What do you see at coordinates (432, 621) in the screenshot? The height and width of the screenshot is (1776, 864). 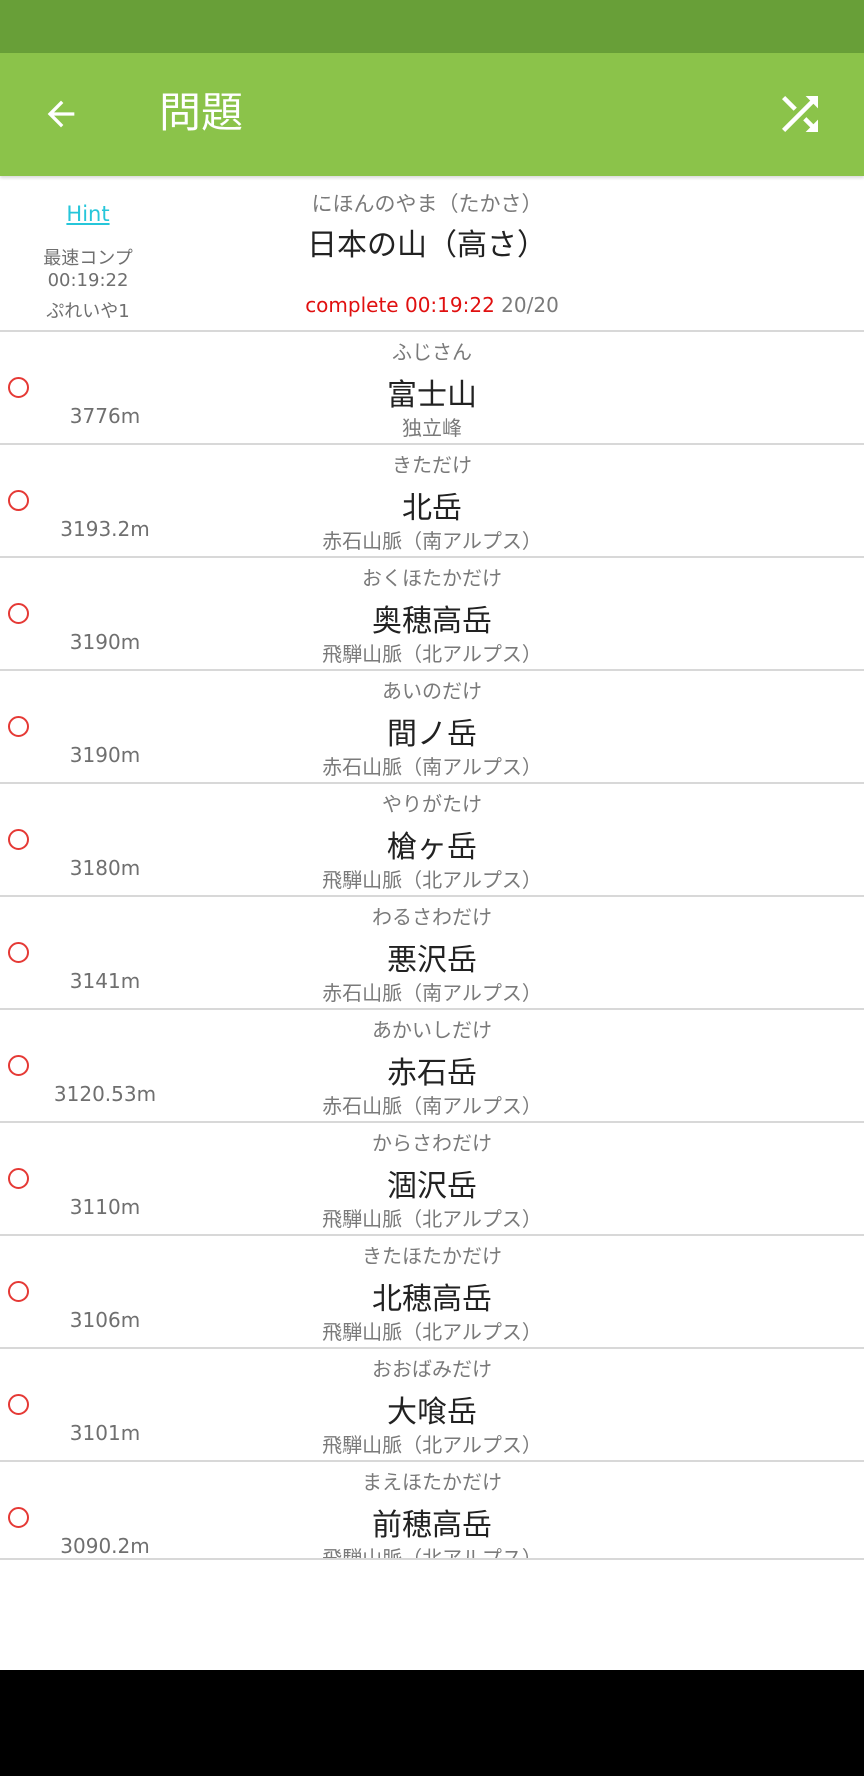 I see `mountain-name: 奥穂高岳` at bounding box center [432, 621].